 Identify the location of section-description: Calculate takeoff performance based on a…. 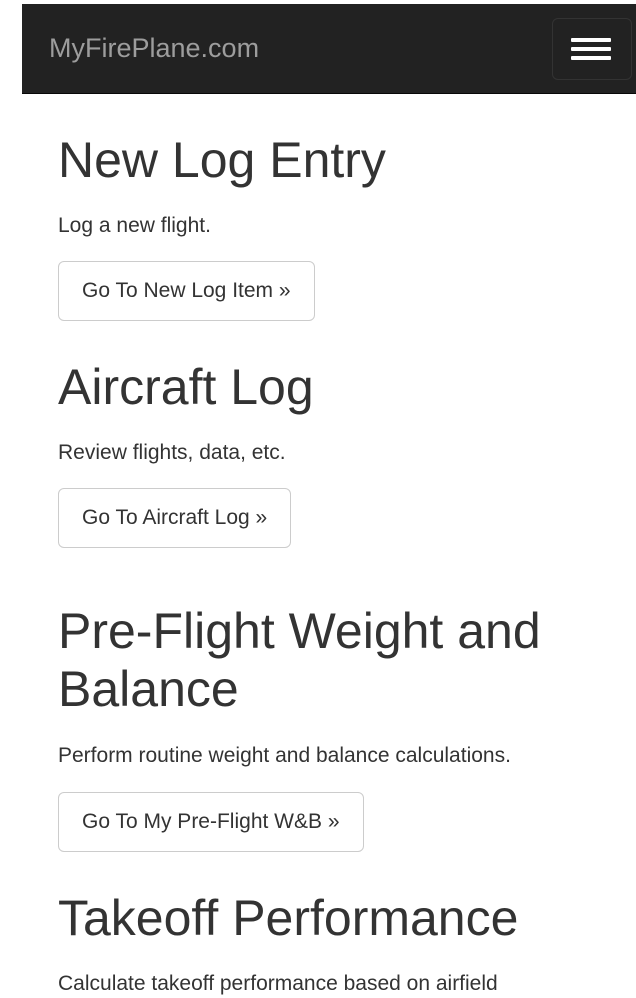
(278, 983).